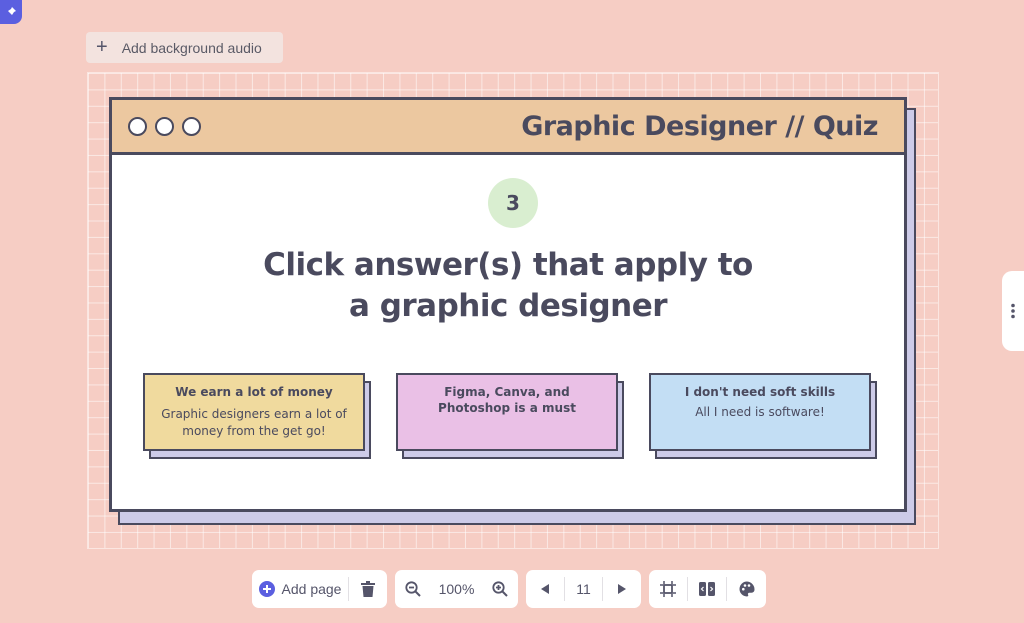 Image resolution: width=1024 pixels, height=623 pixels. I want to click on triangle-right-icon, so click(622, 589).